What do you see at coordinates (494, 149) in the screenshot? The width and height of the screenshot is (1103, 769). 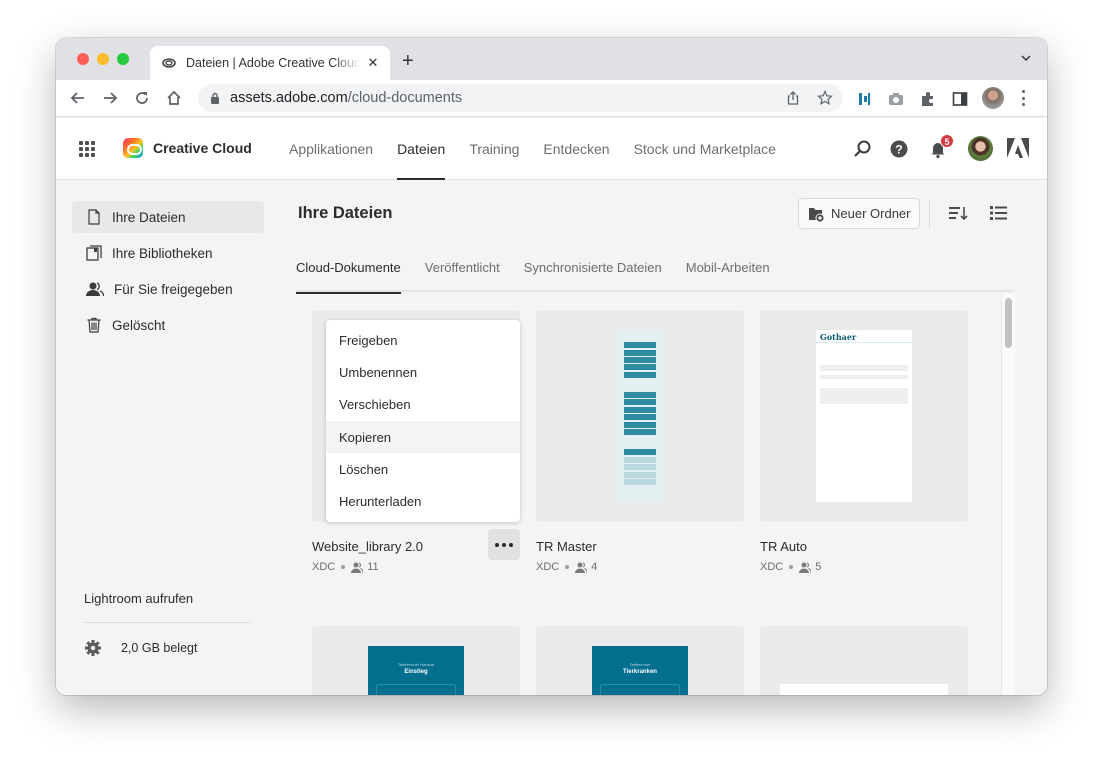 I see `nav-training: Training` at bounding box center [494, 149].